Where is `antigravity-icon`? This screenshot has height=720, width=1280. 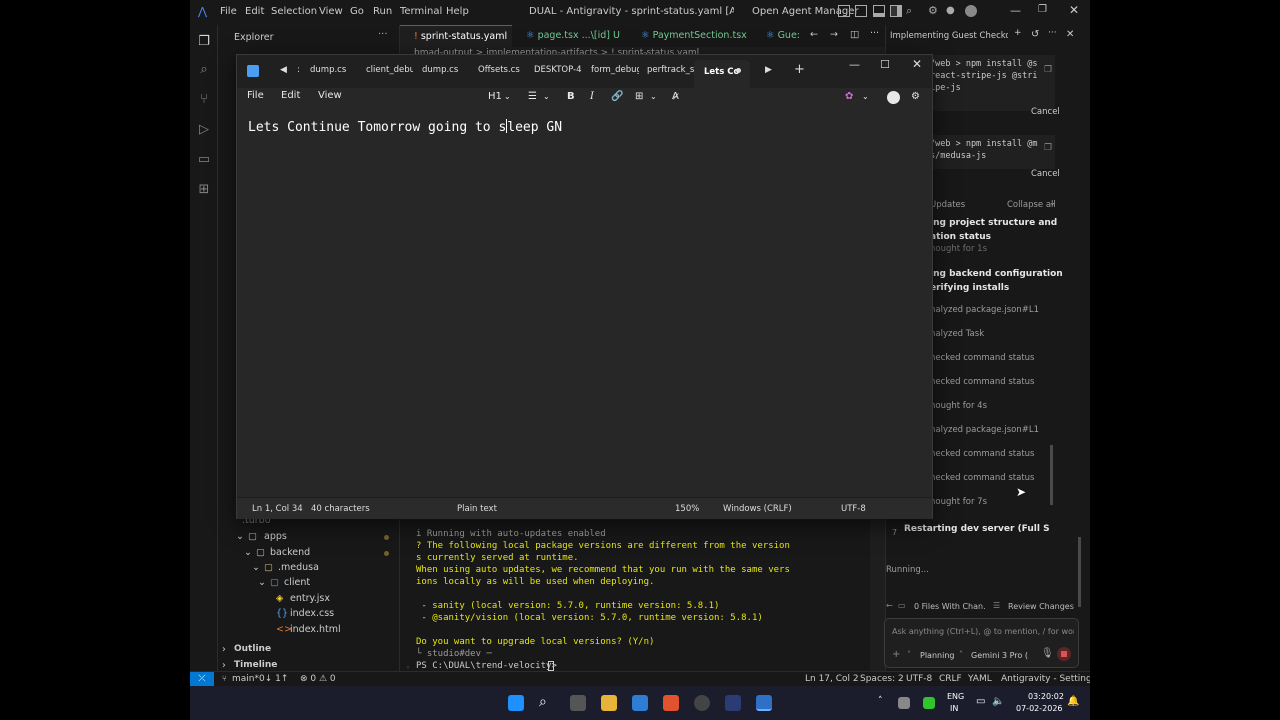
antigravity-icon is located at coordinates (733, 703).